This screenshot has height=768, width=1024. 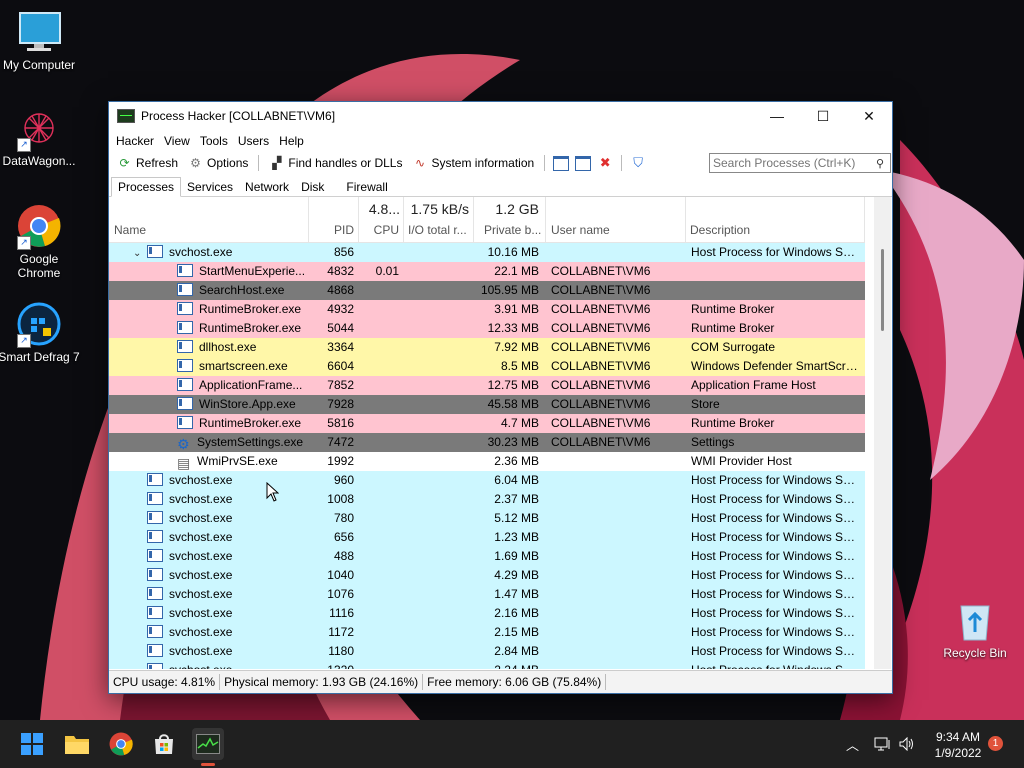 I want to click on process-pid: 960, so click(x=343, y=480).